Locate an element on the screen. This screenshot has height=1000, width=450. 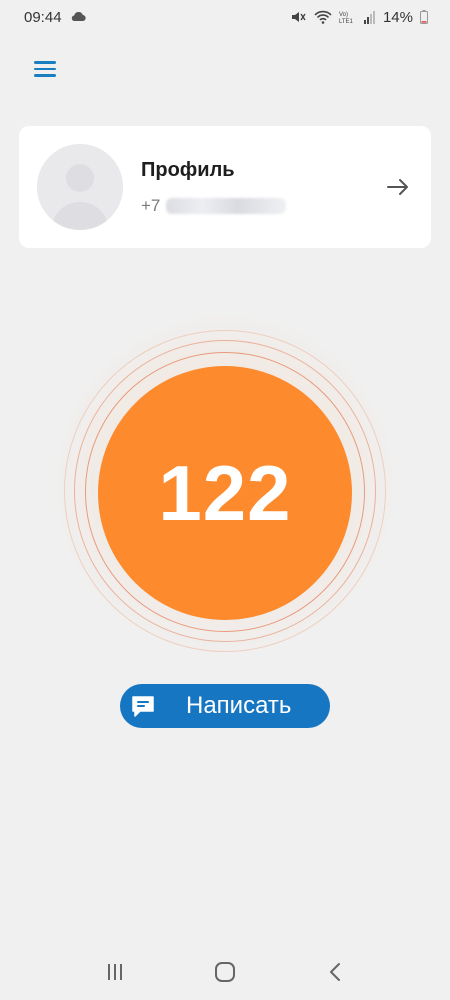
menu-button is located at coordinates (47, 69).